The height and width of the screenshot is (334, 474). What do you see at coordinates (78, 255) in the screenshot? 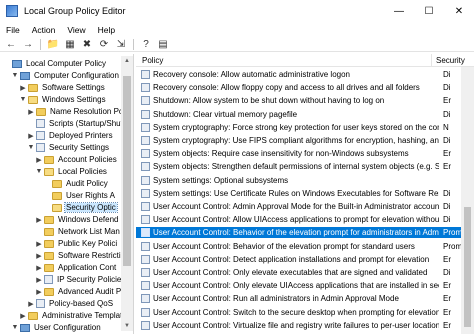
I see `tree-item: ▶ Software Restricti` at bounding box center [78, 255].